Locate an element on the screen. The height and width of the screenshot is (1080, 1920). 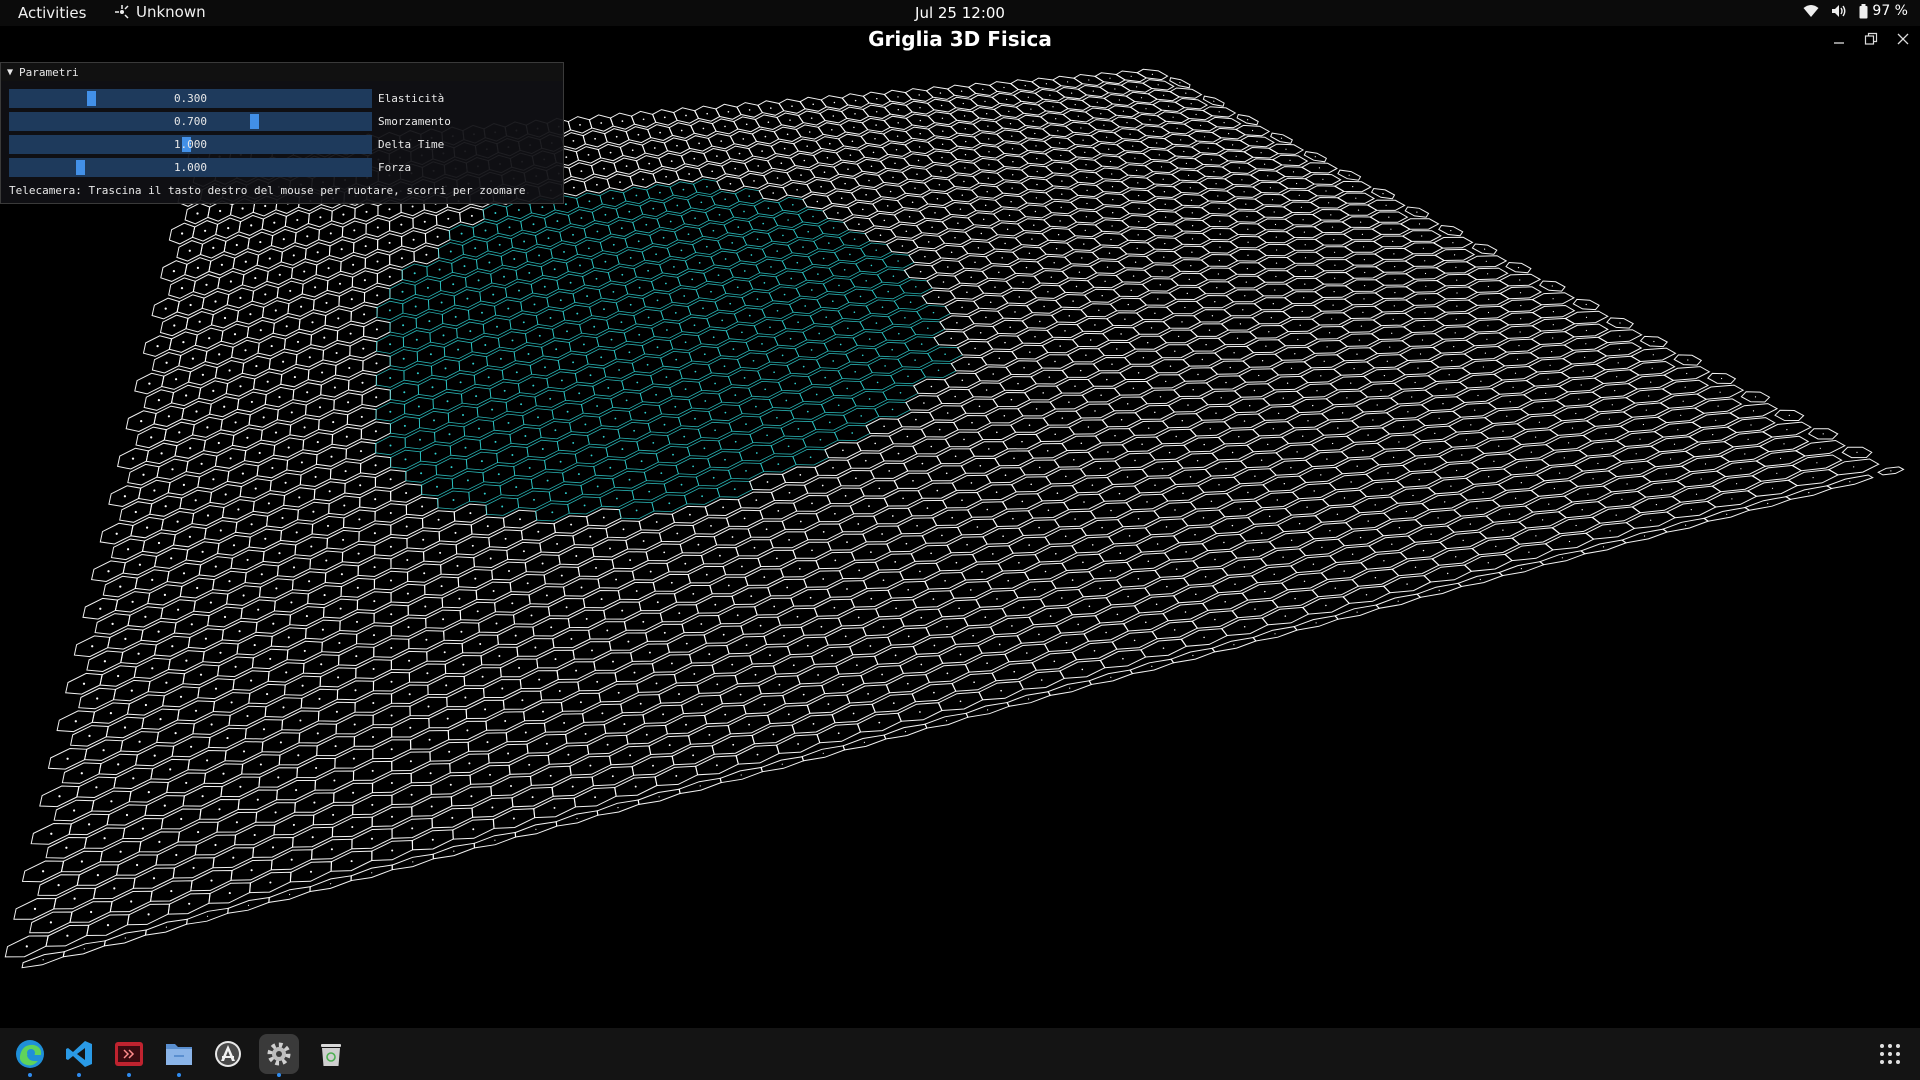
dock-item-trash is located at coordinates (331, 1054).